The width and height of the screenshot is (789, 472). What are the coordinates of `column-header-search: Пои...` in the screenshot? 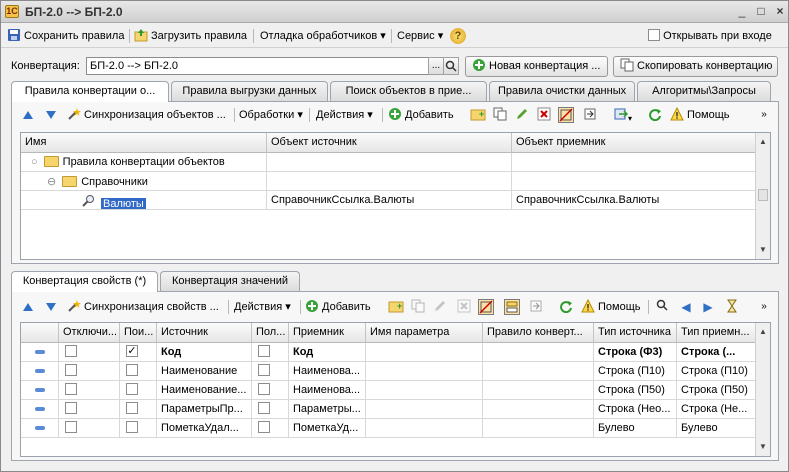 It's located at (138, 333).